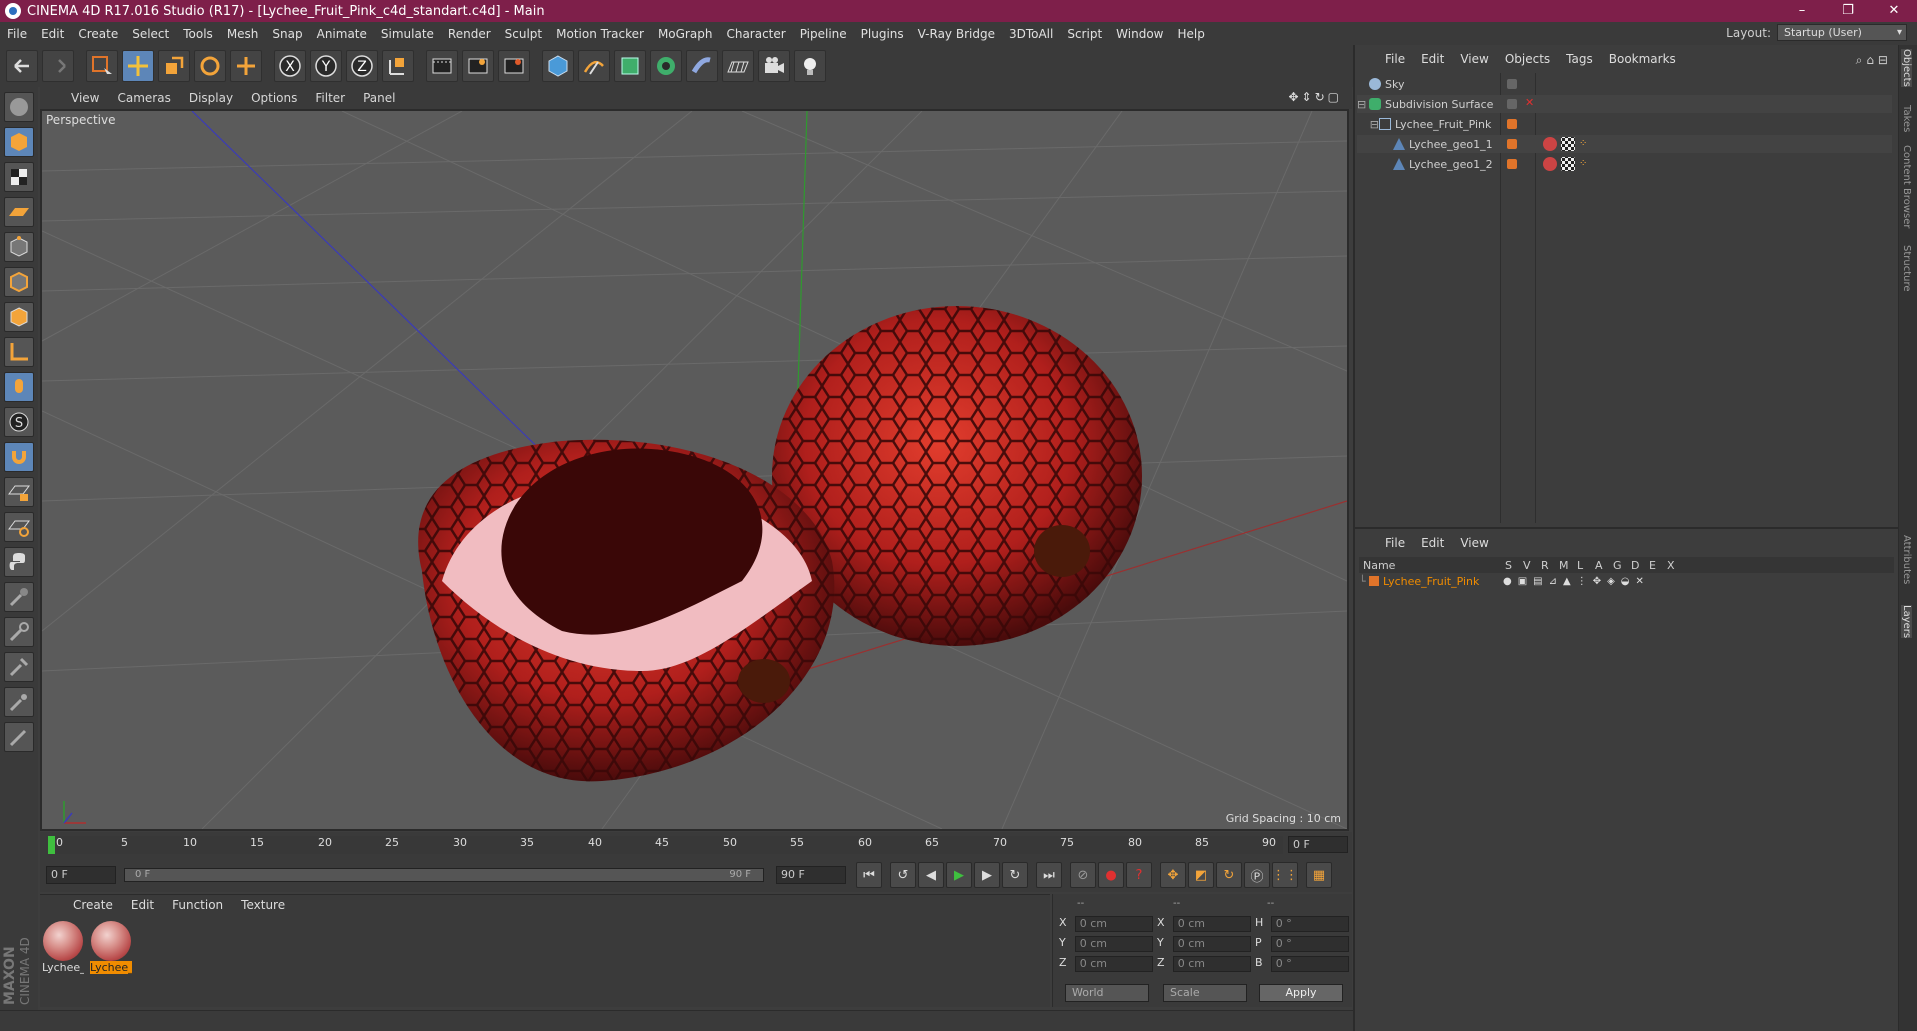 The image size is (1917, 1031). I want to click on layer-row-lychee-fruit-pink: └ Lychee_Fruit_Pink ●▣▤⊿▲⋮✥◈◒✕, so click(1626, 581).